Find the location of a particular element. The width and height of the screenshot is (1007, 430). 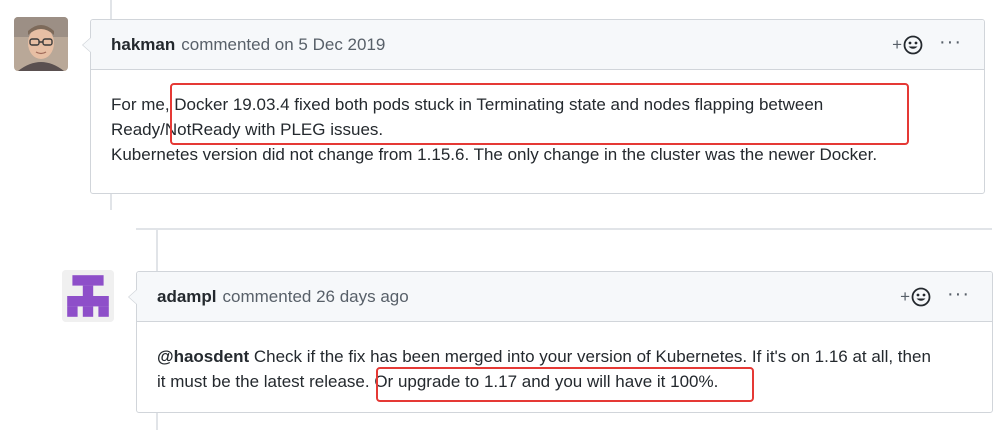

timeline-break is located at coordinates (564, 229).